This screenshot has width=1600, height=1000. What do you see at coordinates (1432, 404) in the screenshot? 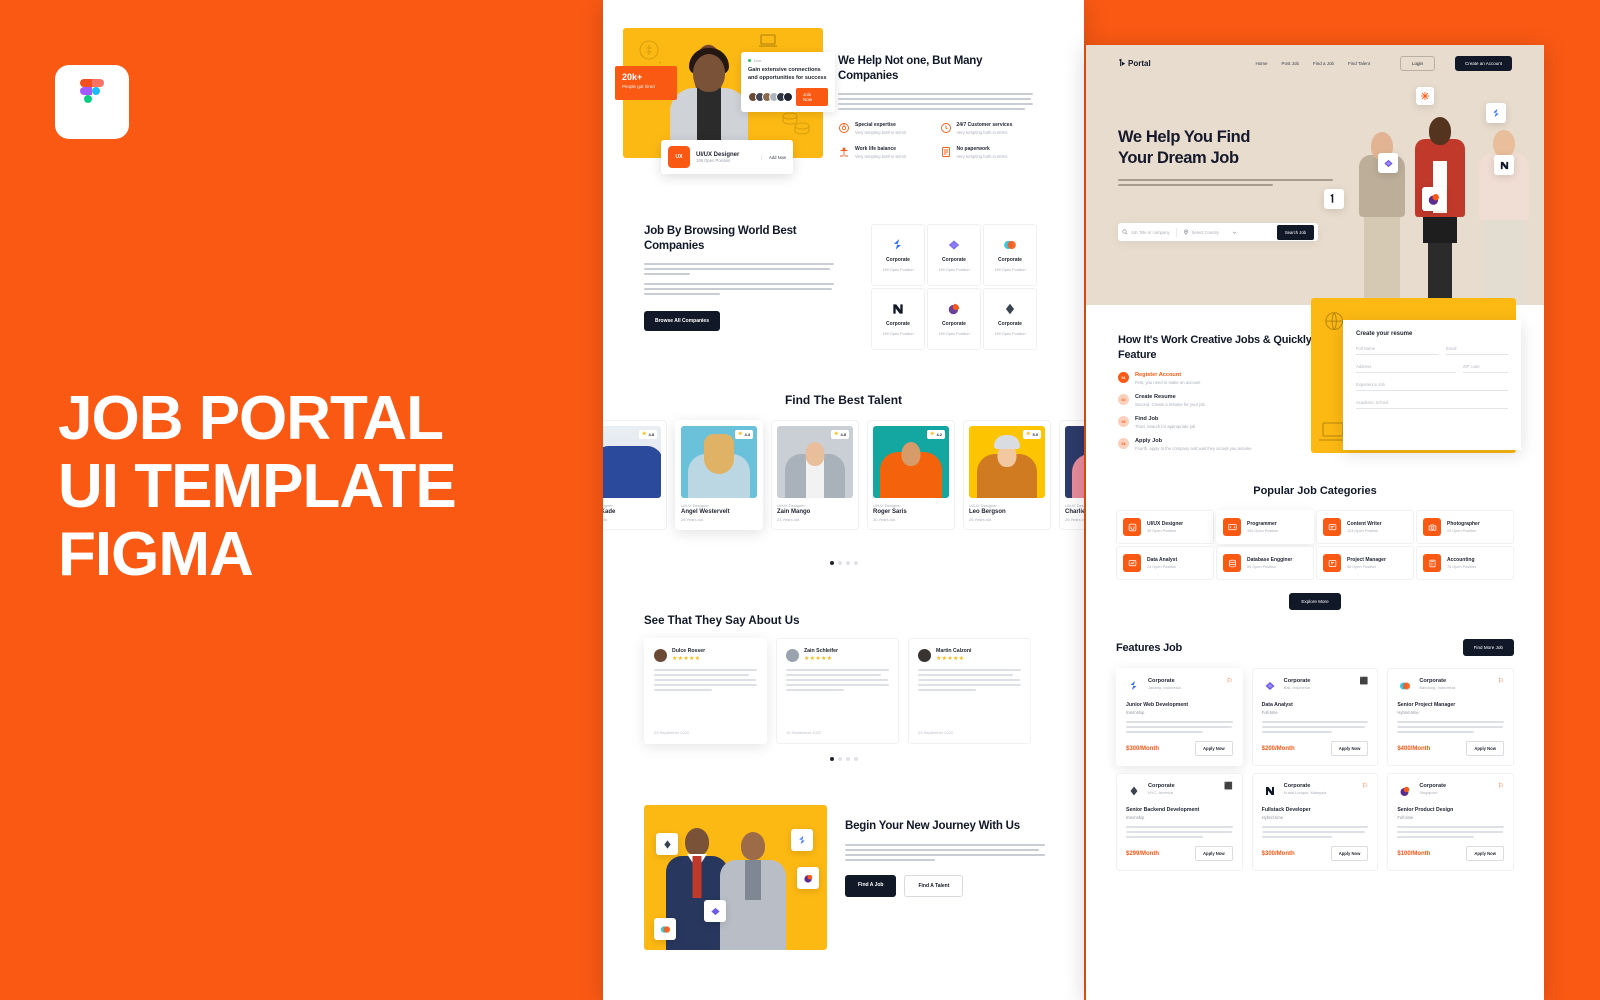
I see `academic-school-field: Academic School` at bounding box center [1432, 404].